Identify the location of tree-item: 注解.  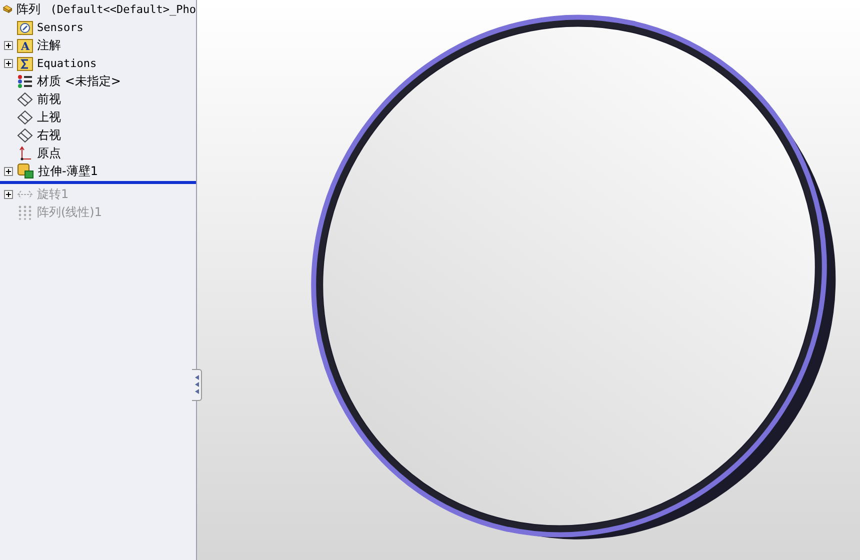
(49, 45).